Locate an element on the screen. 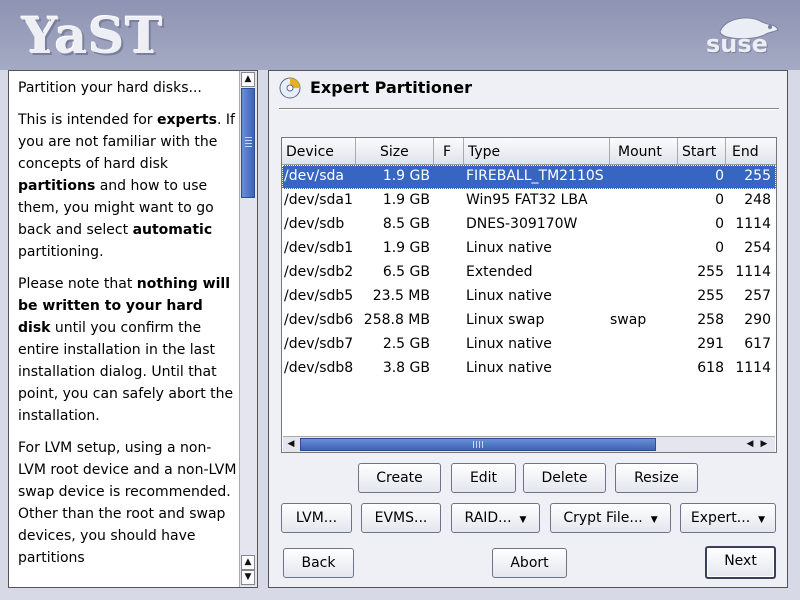  column-header-start: Start is located at coordinates (702, 151).